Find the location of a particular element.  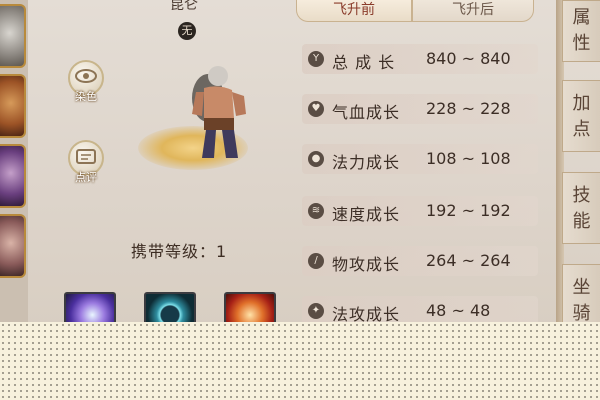

stat-value: 840 ~ 840 is located at coordinates (468, 58).